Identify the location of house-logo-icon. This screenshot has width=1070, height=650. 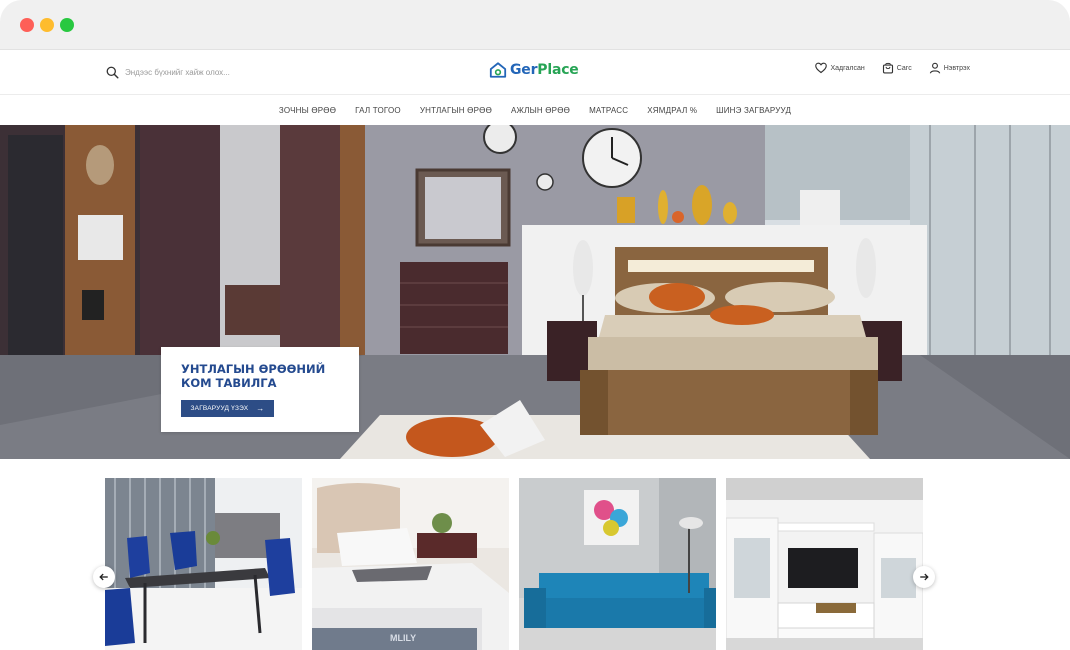
(498, 70).